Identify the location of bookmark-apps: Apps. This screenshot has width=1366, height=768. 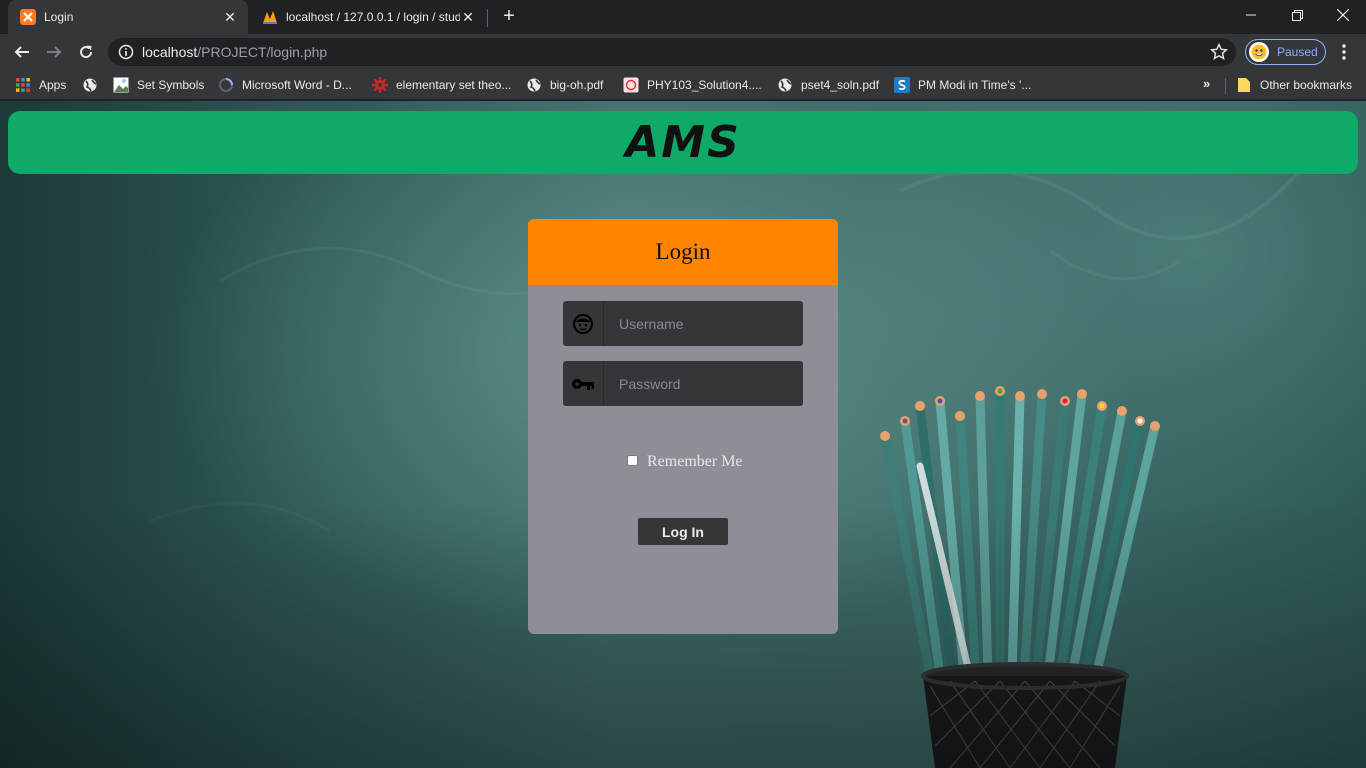
(40, 85).